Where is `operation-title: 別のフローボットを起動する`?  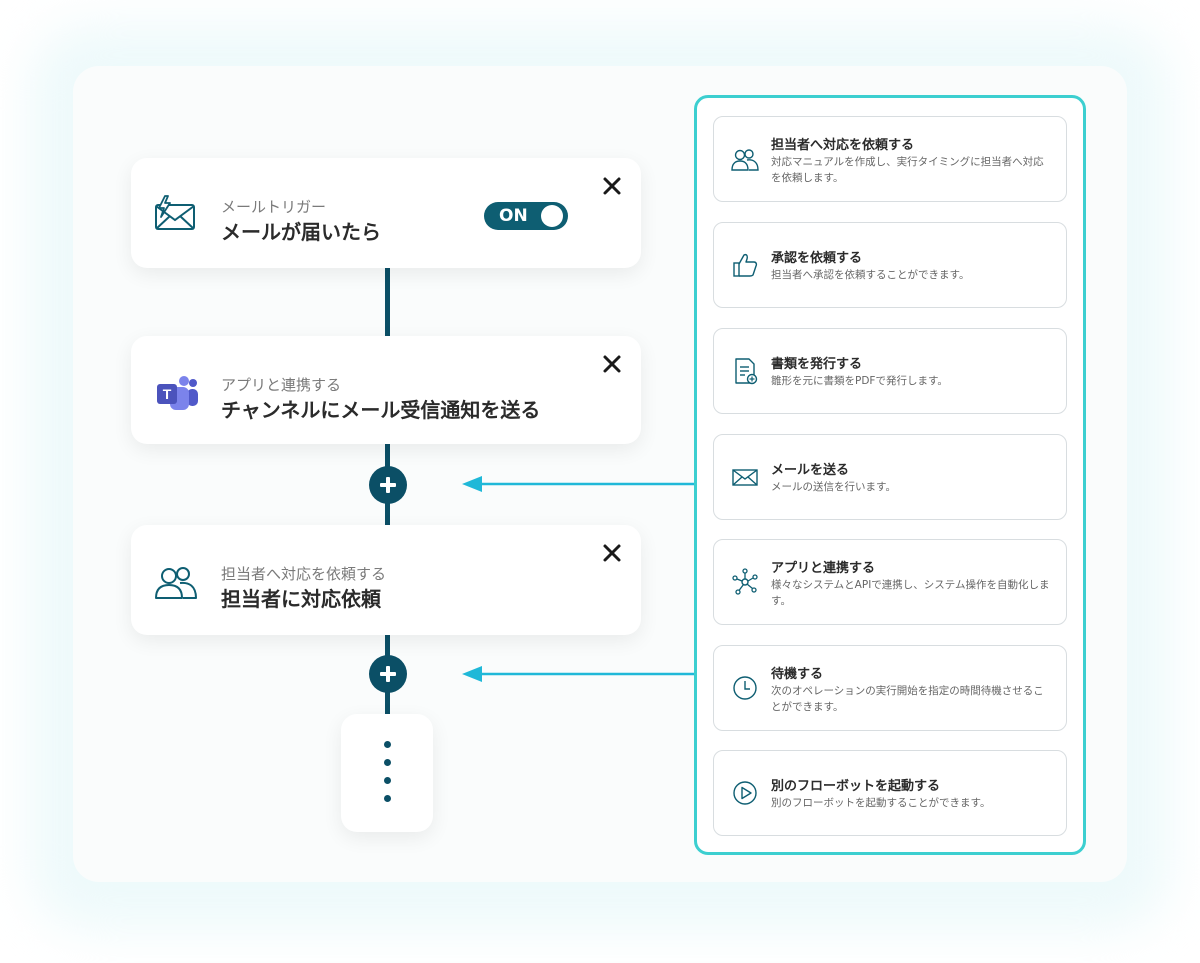 operation-title: 別のフローボットを起動する is located at coordinates (856, 786).